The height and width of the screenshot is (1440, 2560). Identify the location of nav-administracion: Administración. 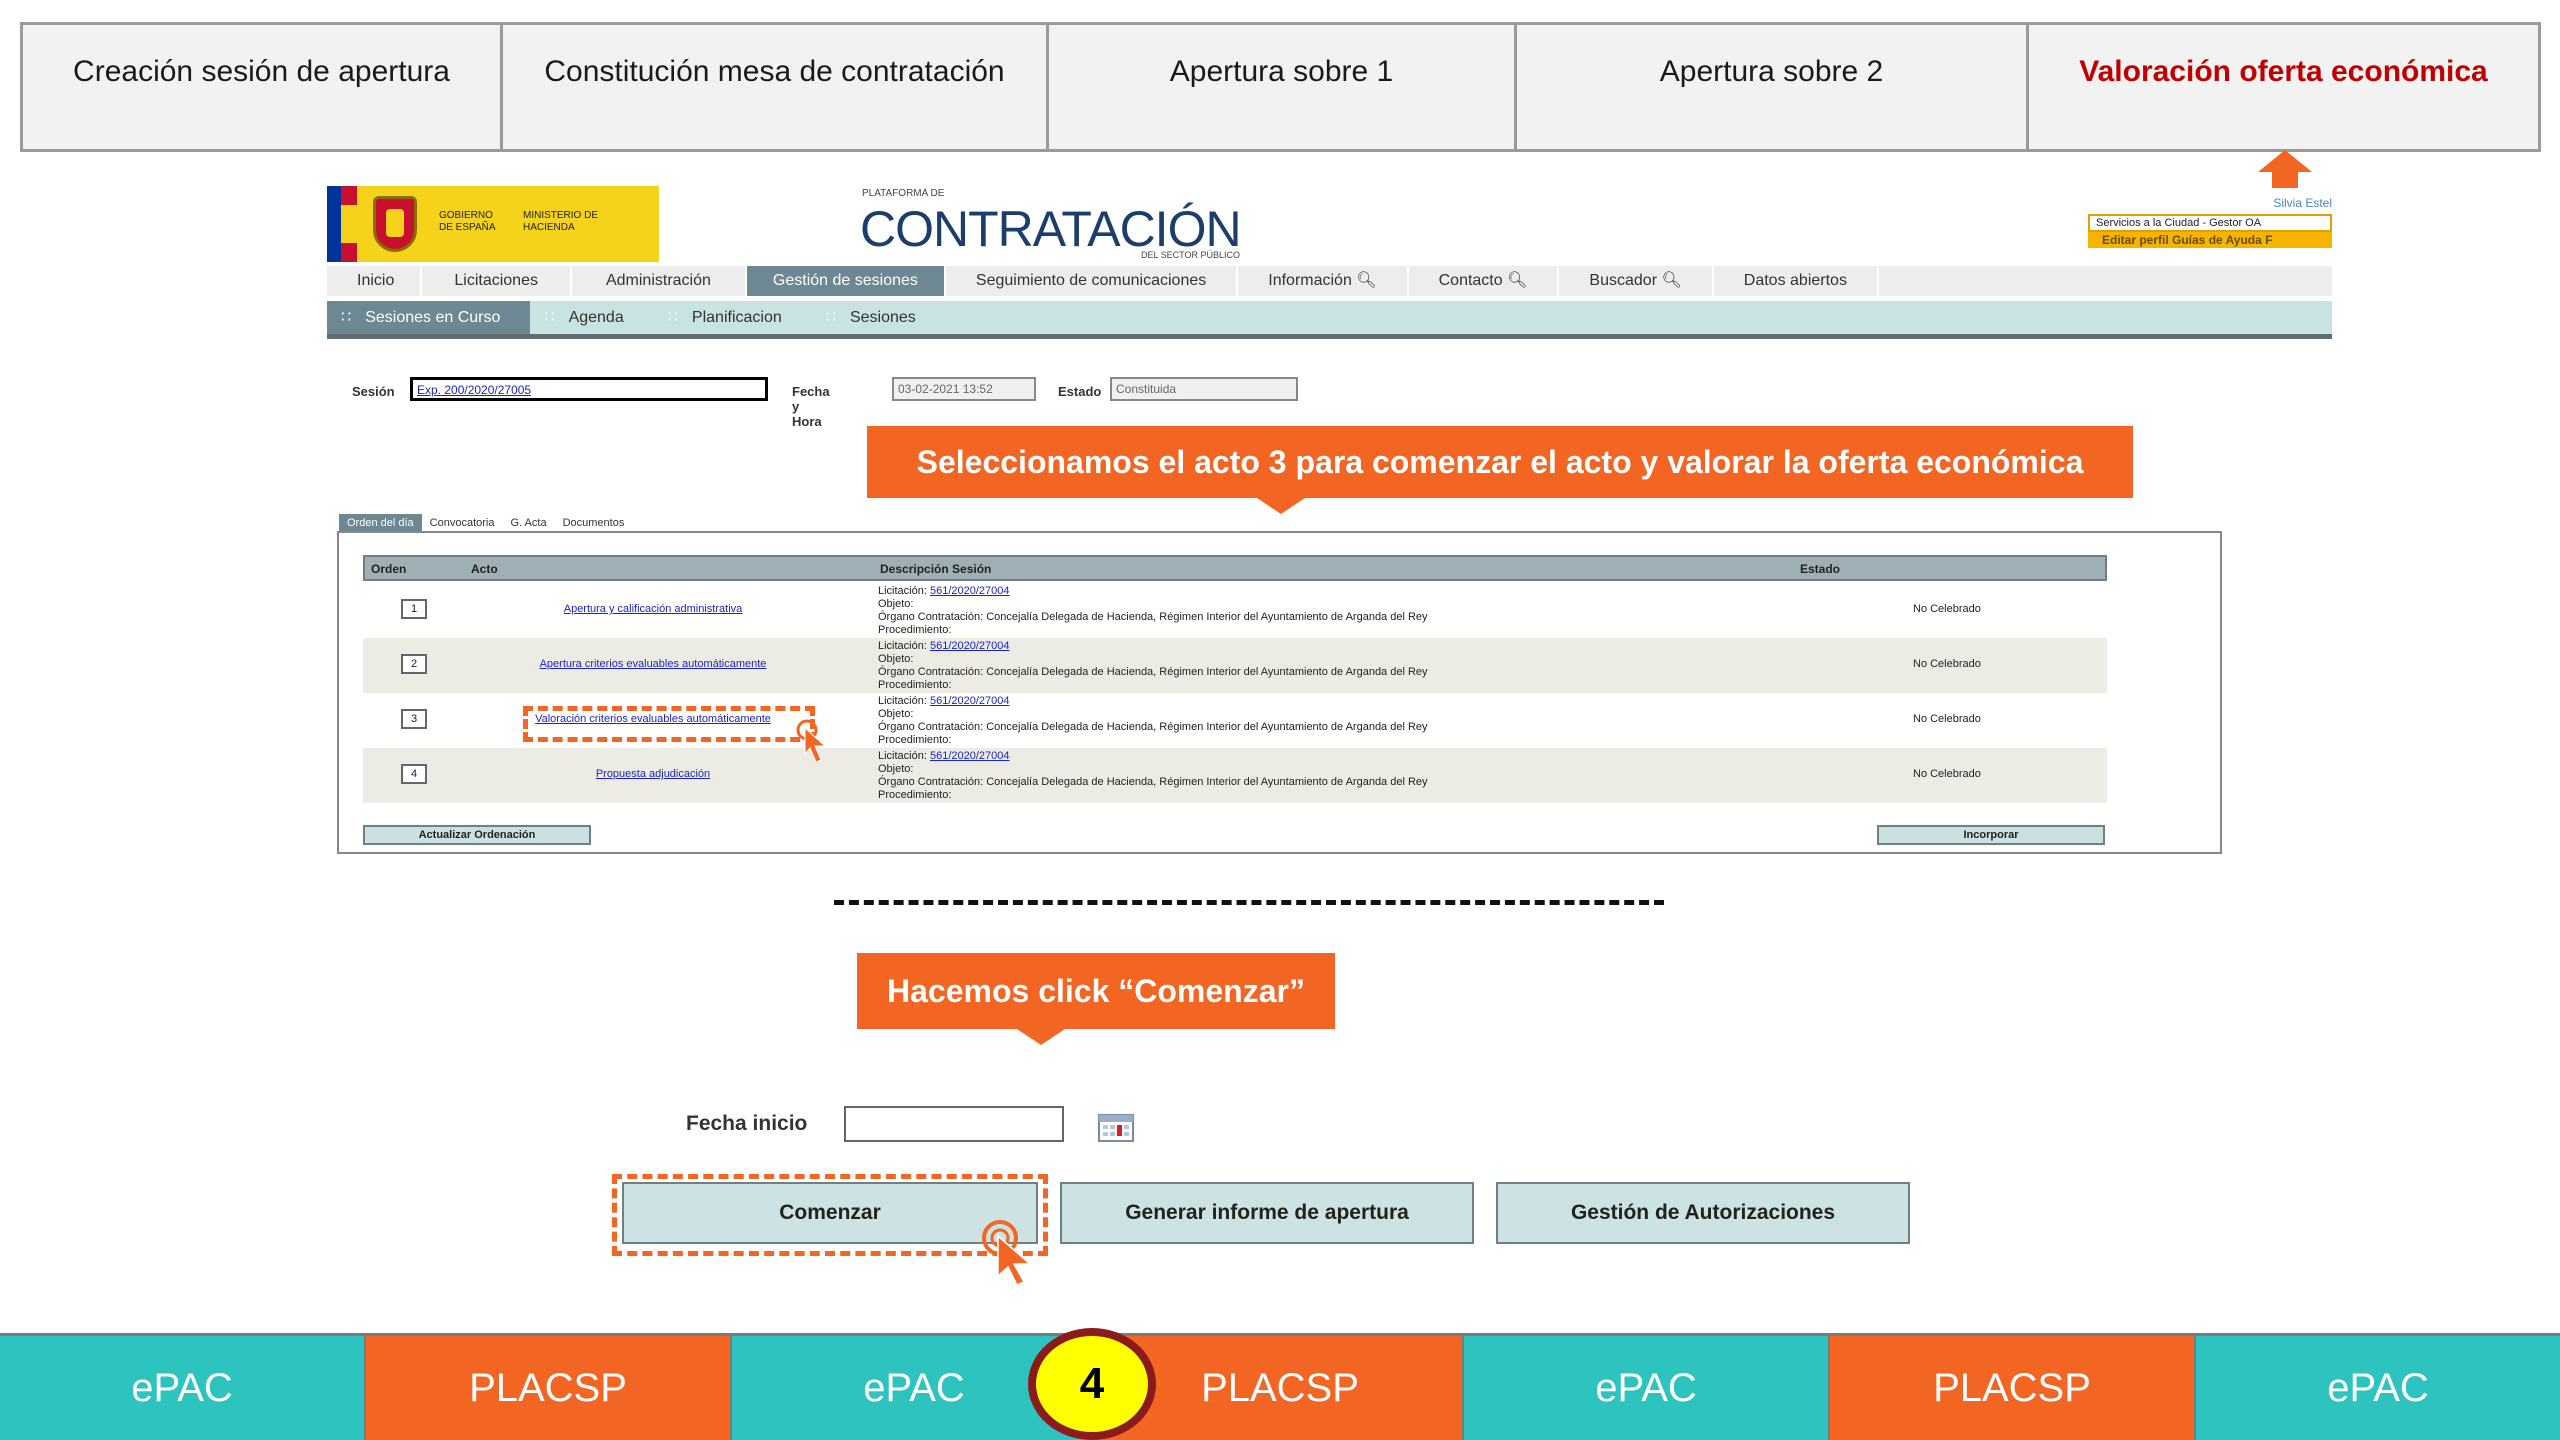
(659, 281).